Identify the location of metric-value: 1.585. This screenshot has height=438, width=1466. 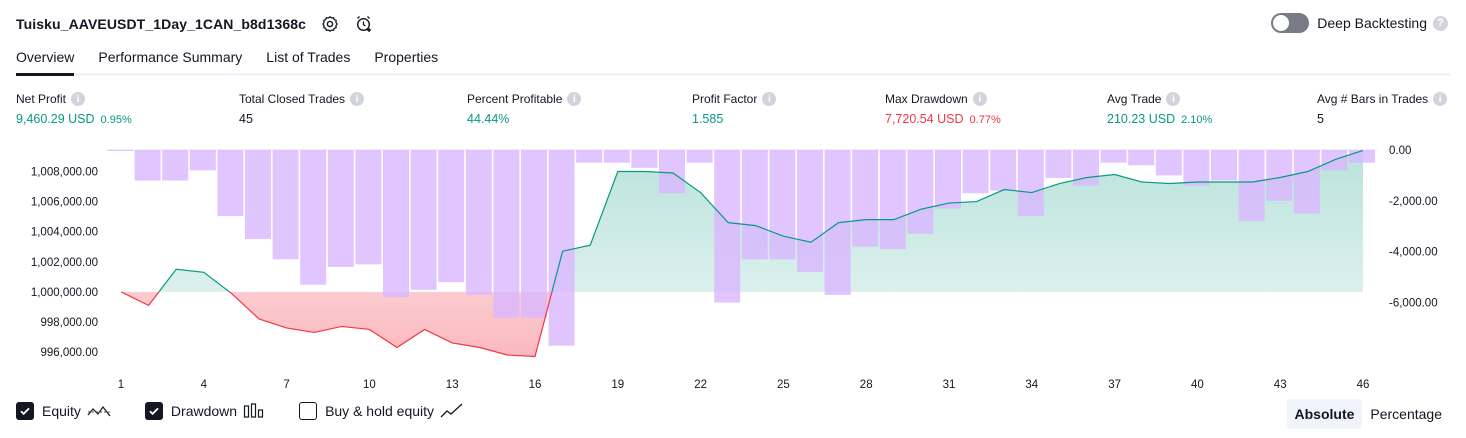
(708, 119).